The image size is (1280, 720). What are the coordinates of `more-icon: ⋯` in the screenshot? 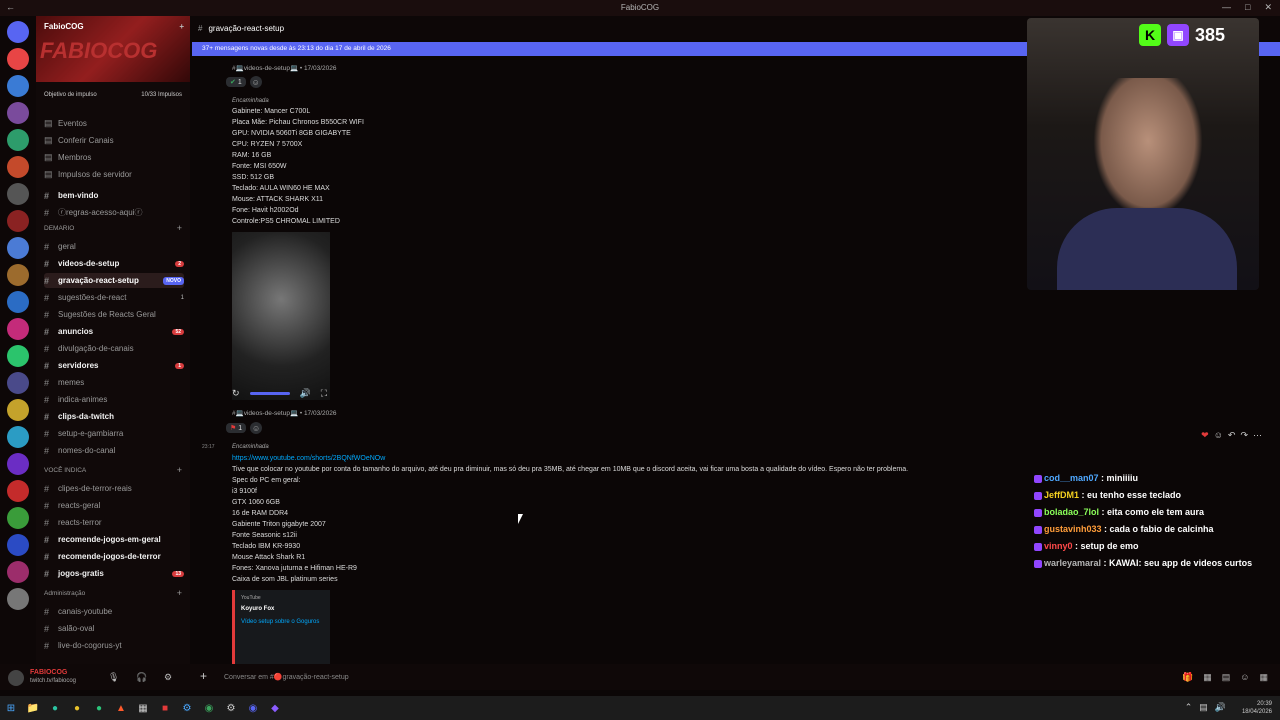 It's located at (1257, 435).